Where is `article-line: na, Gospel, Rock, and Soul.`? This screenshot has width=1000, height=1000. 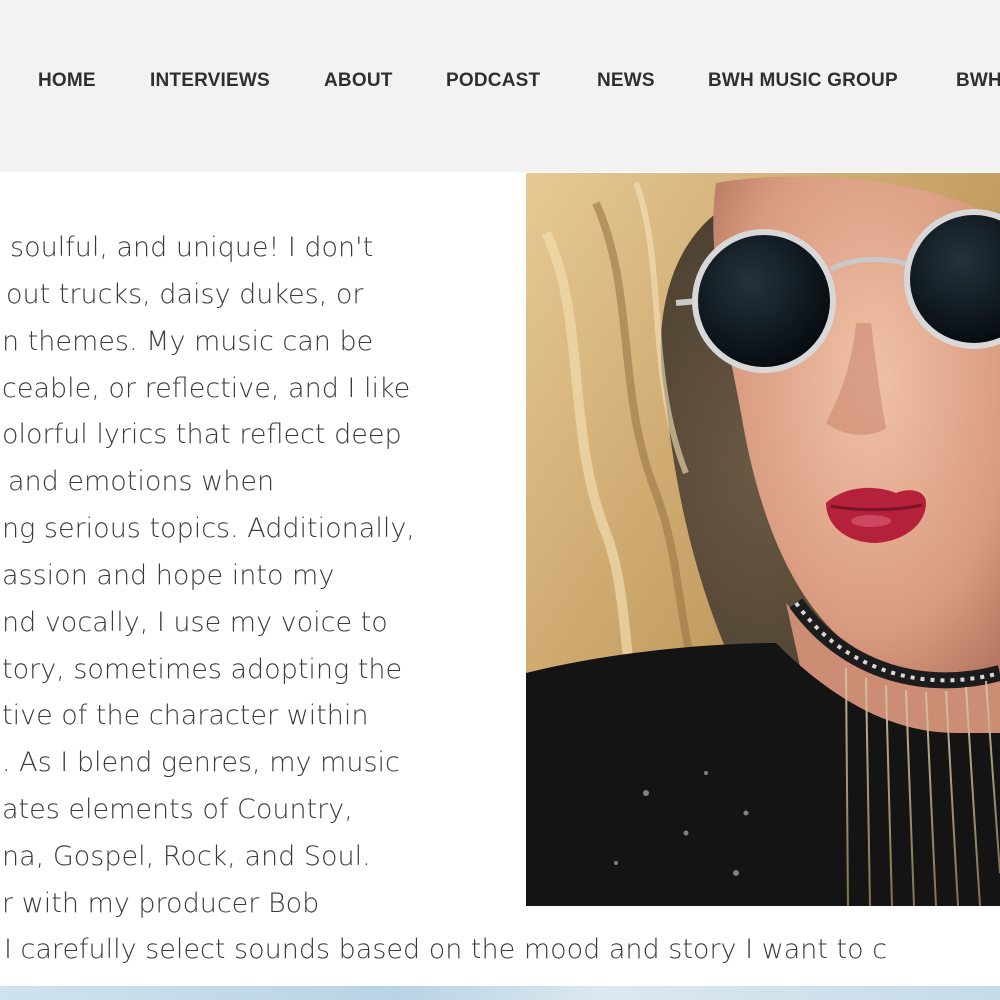 article-line: na, Gospel, Rock, and Soul. is located at coordinates (186, 856).